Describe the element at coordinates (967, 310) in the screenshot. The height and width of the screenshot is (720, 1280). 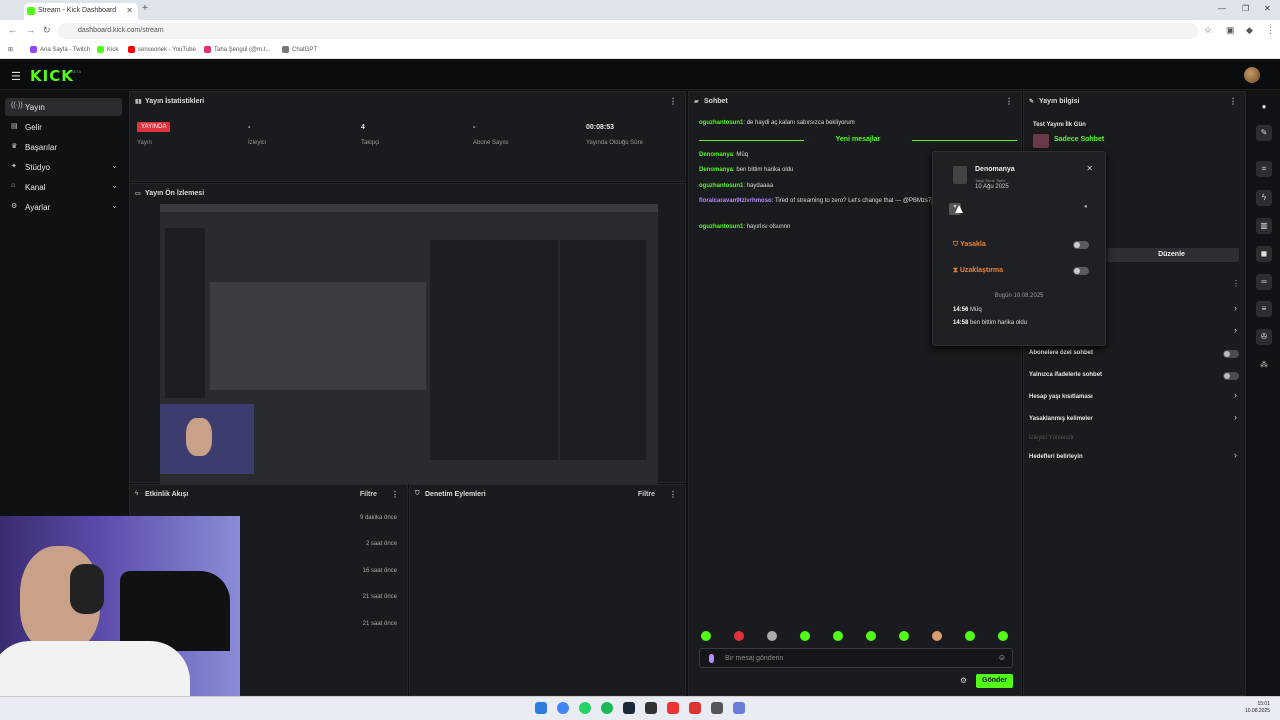
I see `history-message: 14:56 Müq` at that location.